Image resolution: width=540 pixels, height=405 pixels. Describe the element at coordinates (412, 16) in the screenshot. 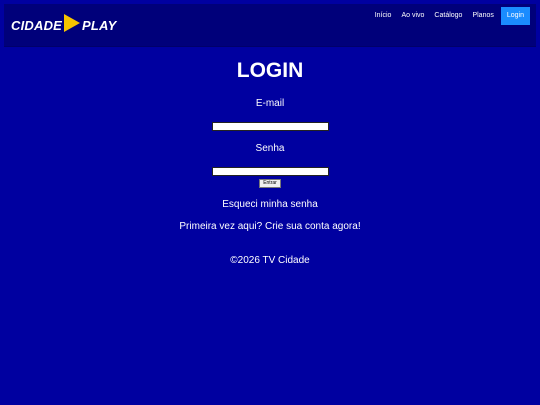

I see `nav-item-ao-vivo: Ao vivo` at that location.